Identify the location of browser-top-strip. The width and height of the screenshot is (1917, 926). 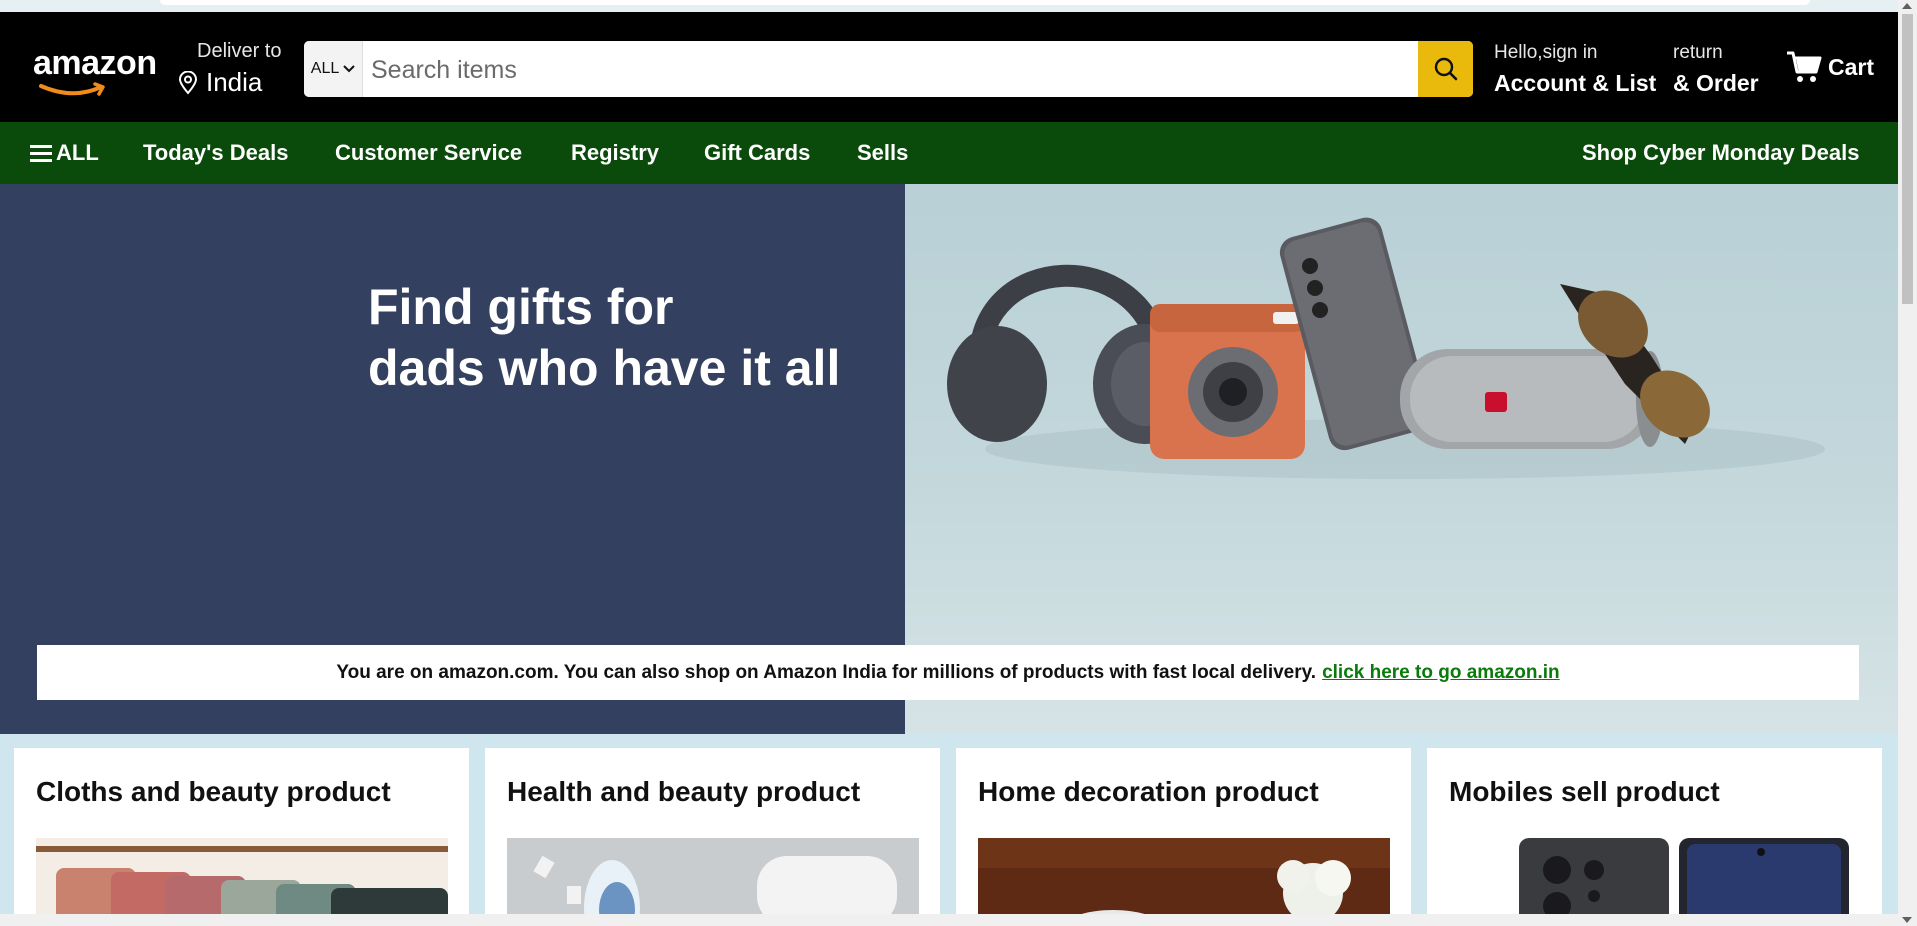
(949, 6).